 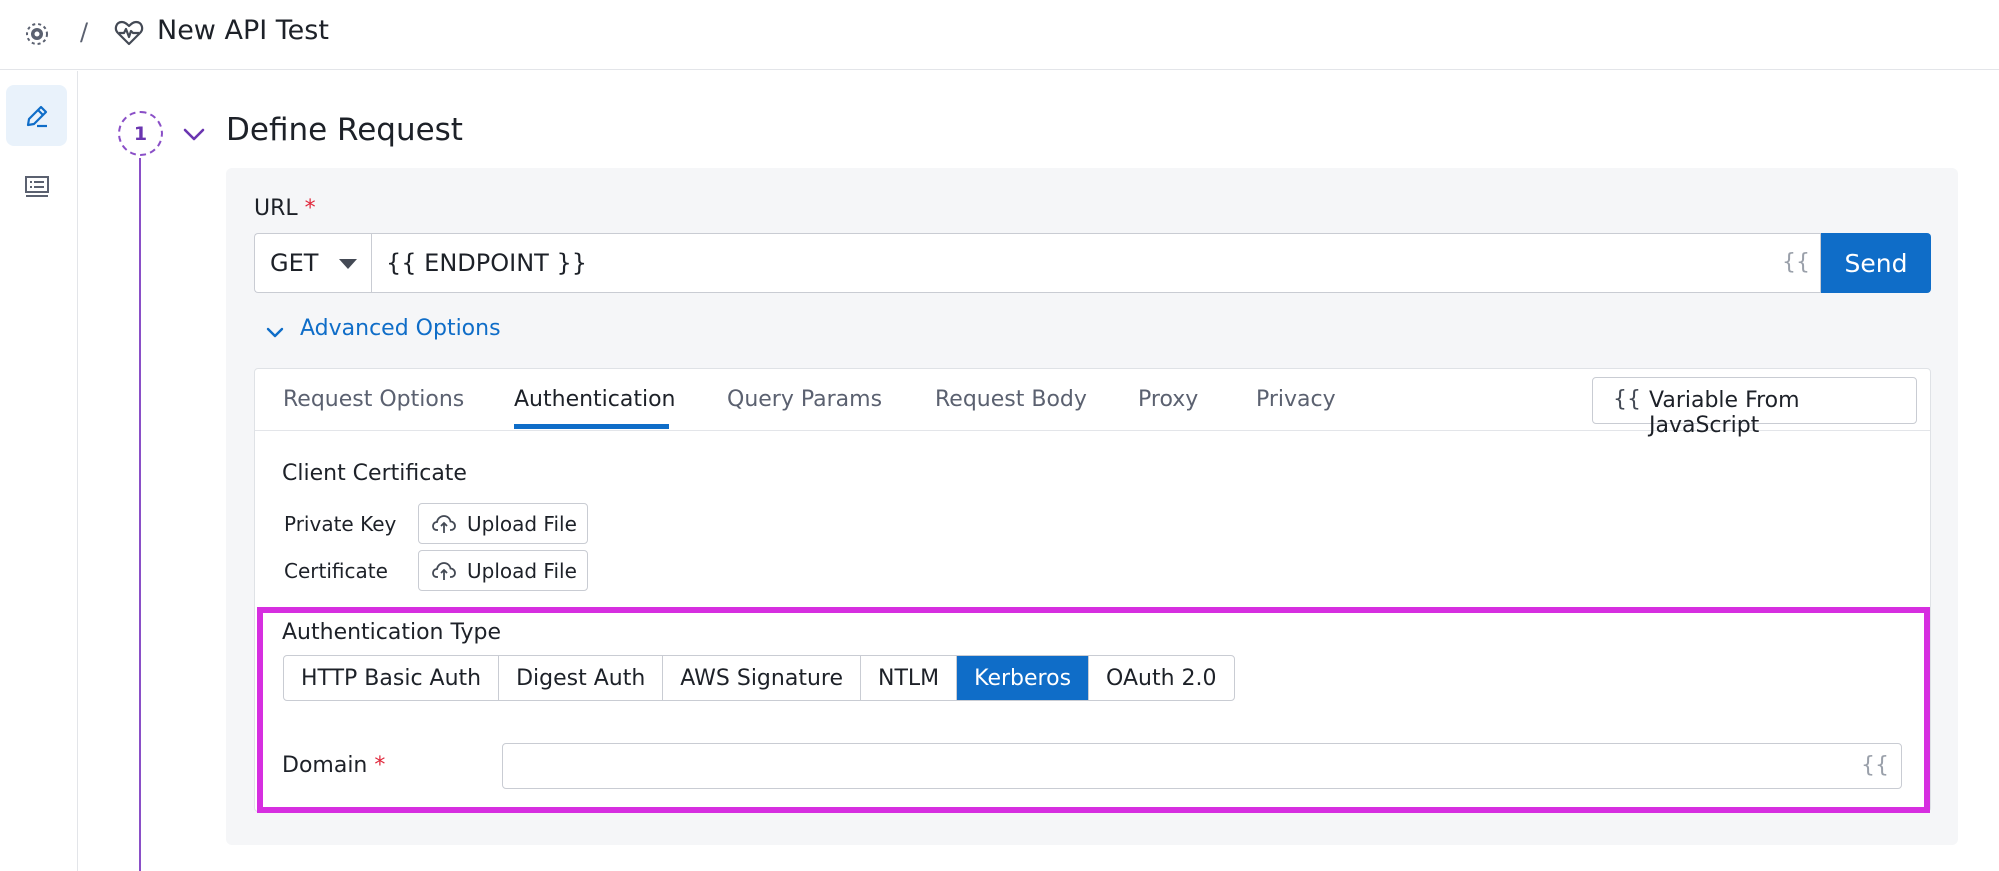 What do you see at coordinates (909, 678) in the screenshot?
I see `auth-option-ntlm: NTLM` at bounding box center [909, 678].